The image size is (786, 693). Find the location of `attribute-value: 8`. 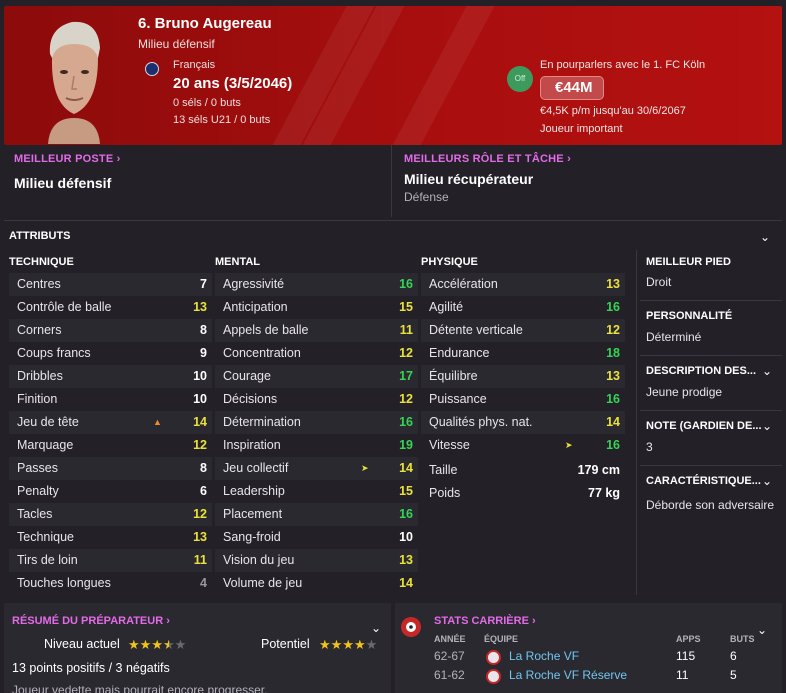

attribute-value: 8 is located at coordinates (203, 330).